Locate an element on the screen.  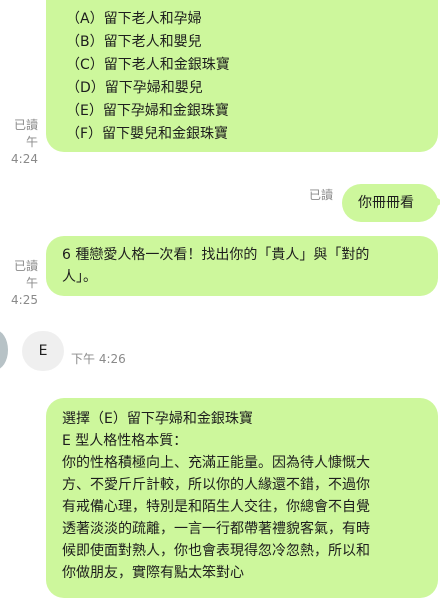
result-line-7: 候即使面對熟人，你也會表現得忽冷忽熱，所以和 is located at coordinates (216, 551).